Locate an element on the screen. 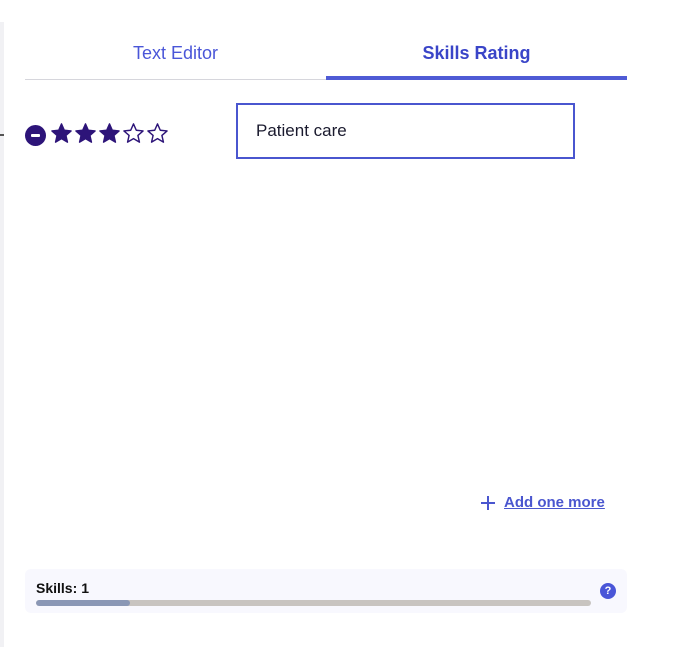 This screenshot has width=692, height=647. question-circle-icon: ? is located at coordinates (608, 591).